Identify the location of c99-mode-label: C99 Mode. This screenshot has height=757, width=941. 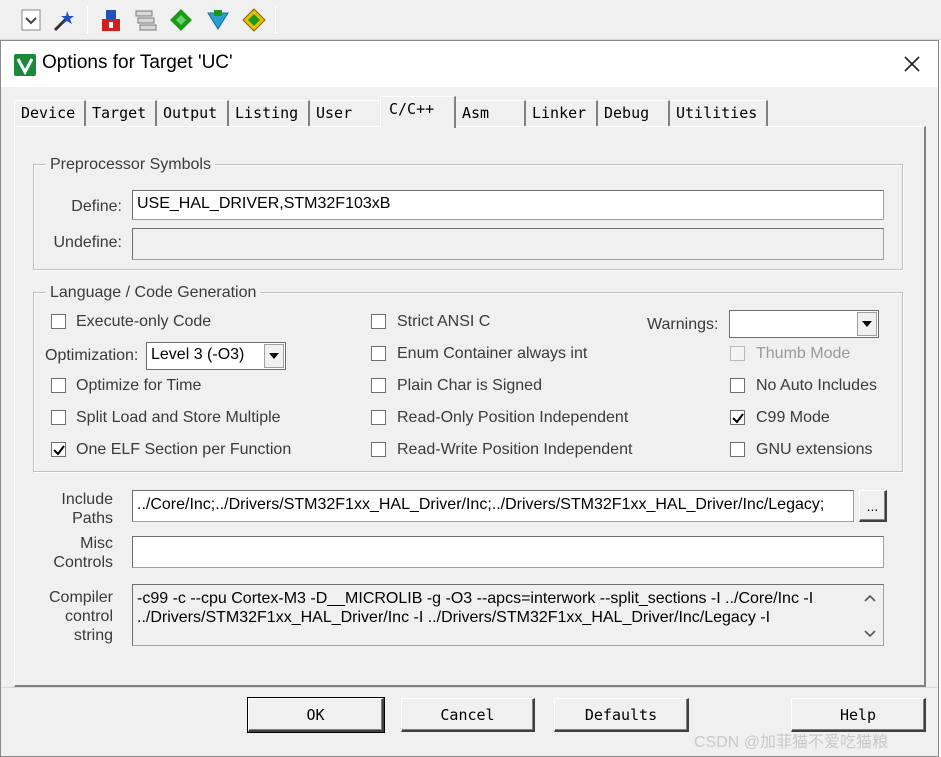
(793, 417).